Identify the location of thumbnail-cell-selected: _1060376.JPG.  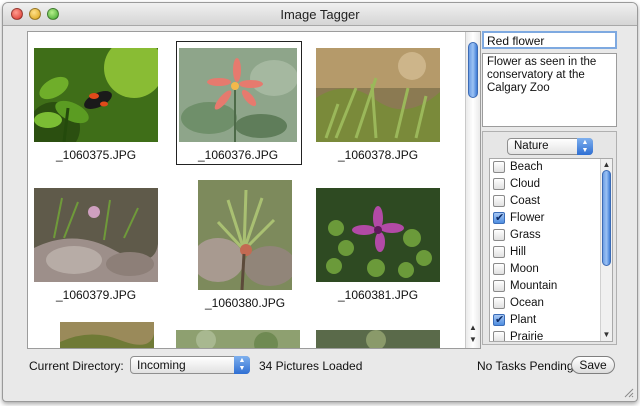
(238, 105).